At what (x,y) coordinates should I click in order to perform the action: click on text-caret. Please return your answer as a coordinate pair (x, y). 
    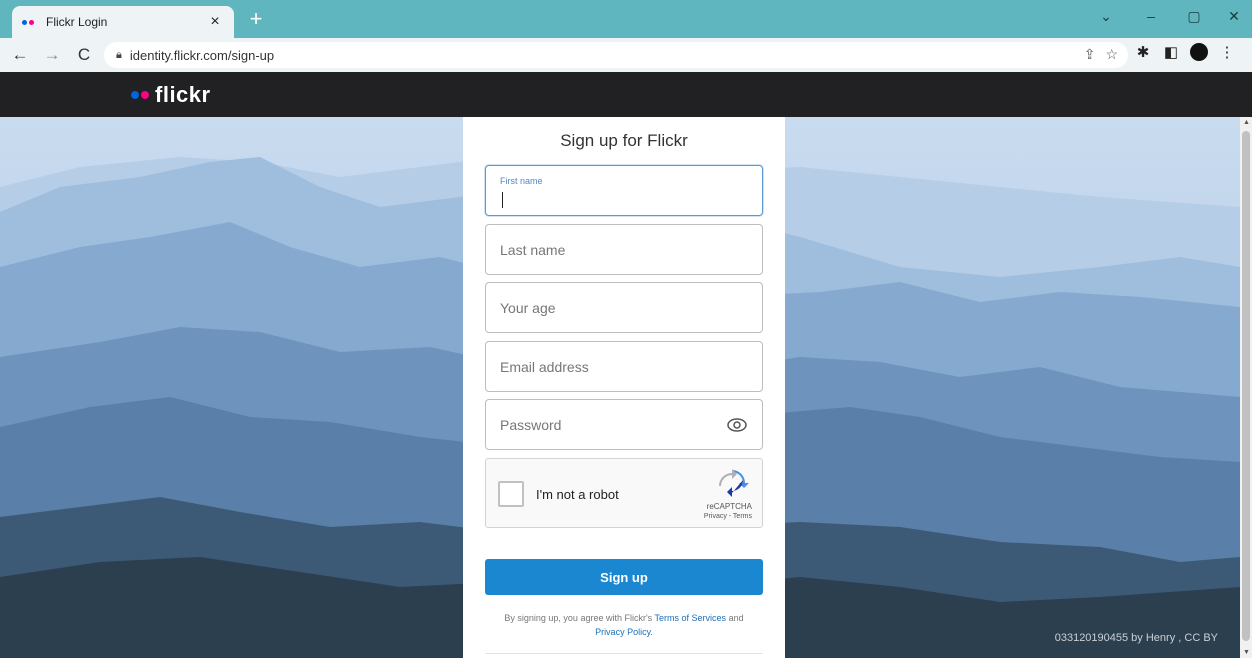
    Looking at the image, I should click on (502, 200).